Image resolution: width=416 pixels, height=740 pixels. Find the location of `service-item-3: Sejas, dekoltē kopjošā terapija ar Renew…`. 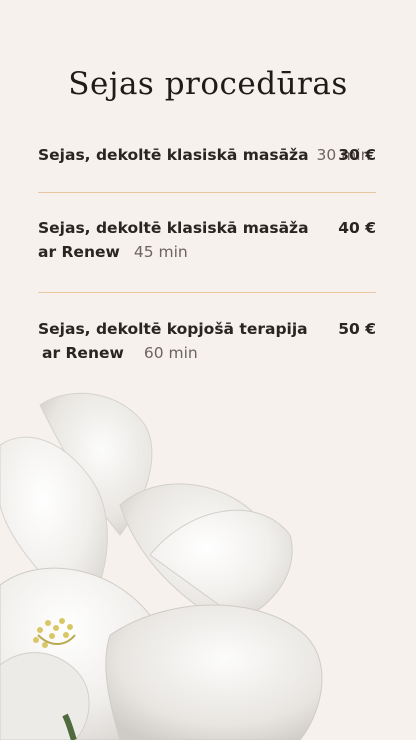

service-item-3: Sejas, dekoltē kopjošā terapija ar Renew… is located at coordinates (207, 341).